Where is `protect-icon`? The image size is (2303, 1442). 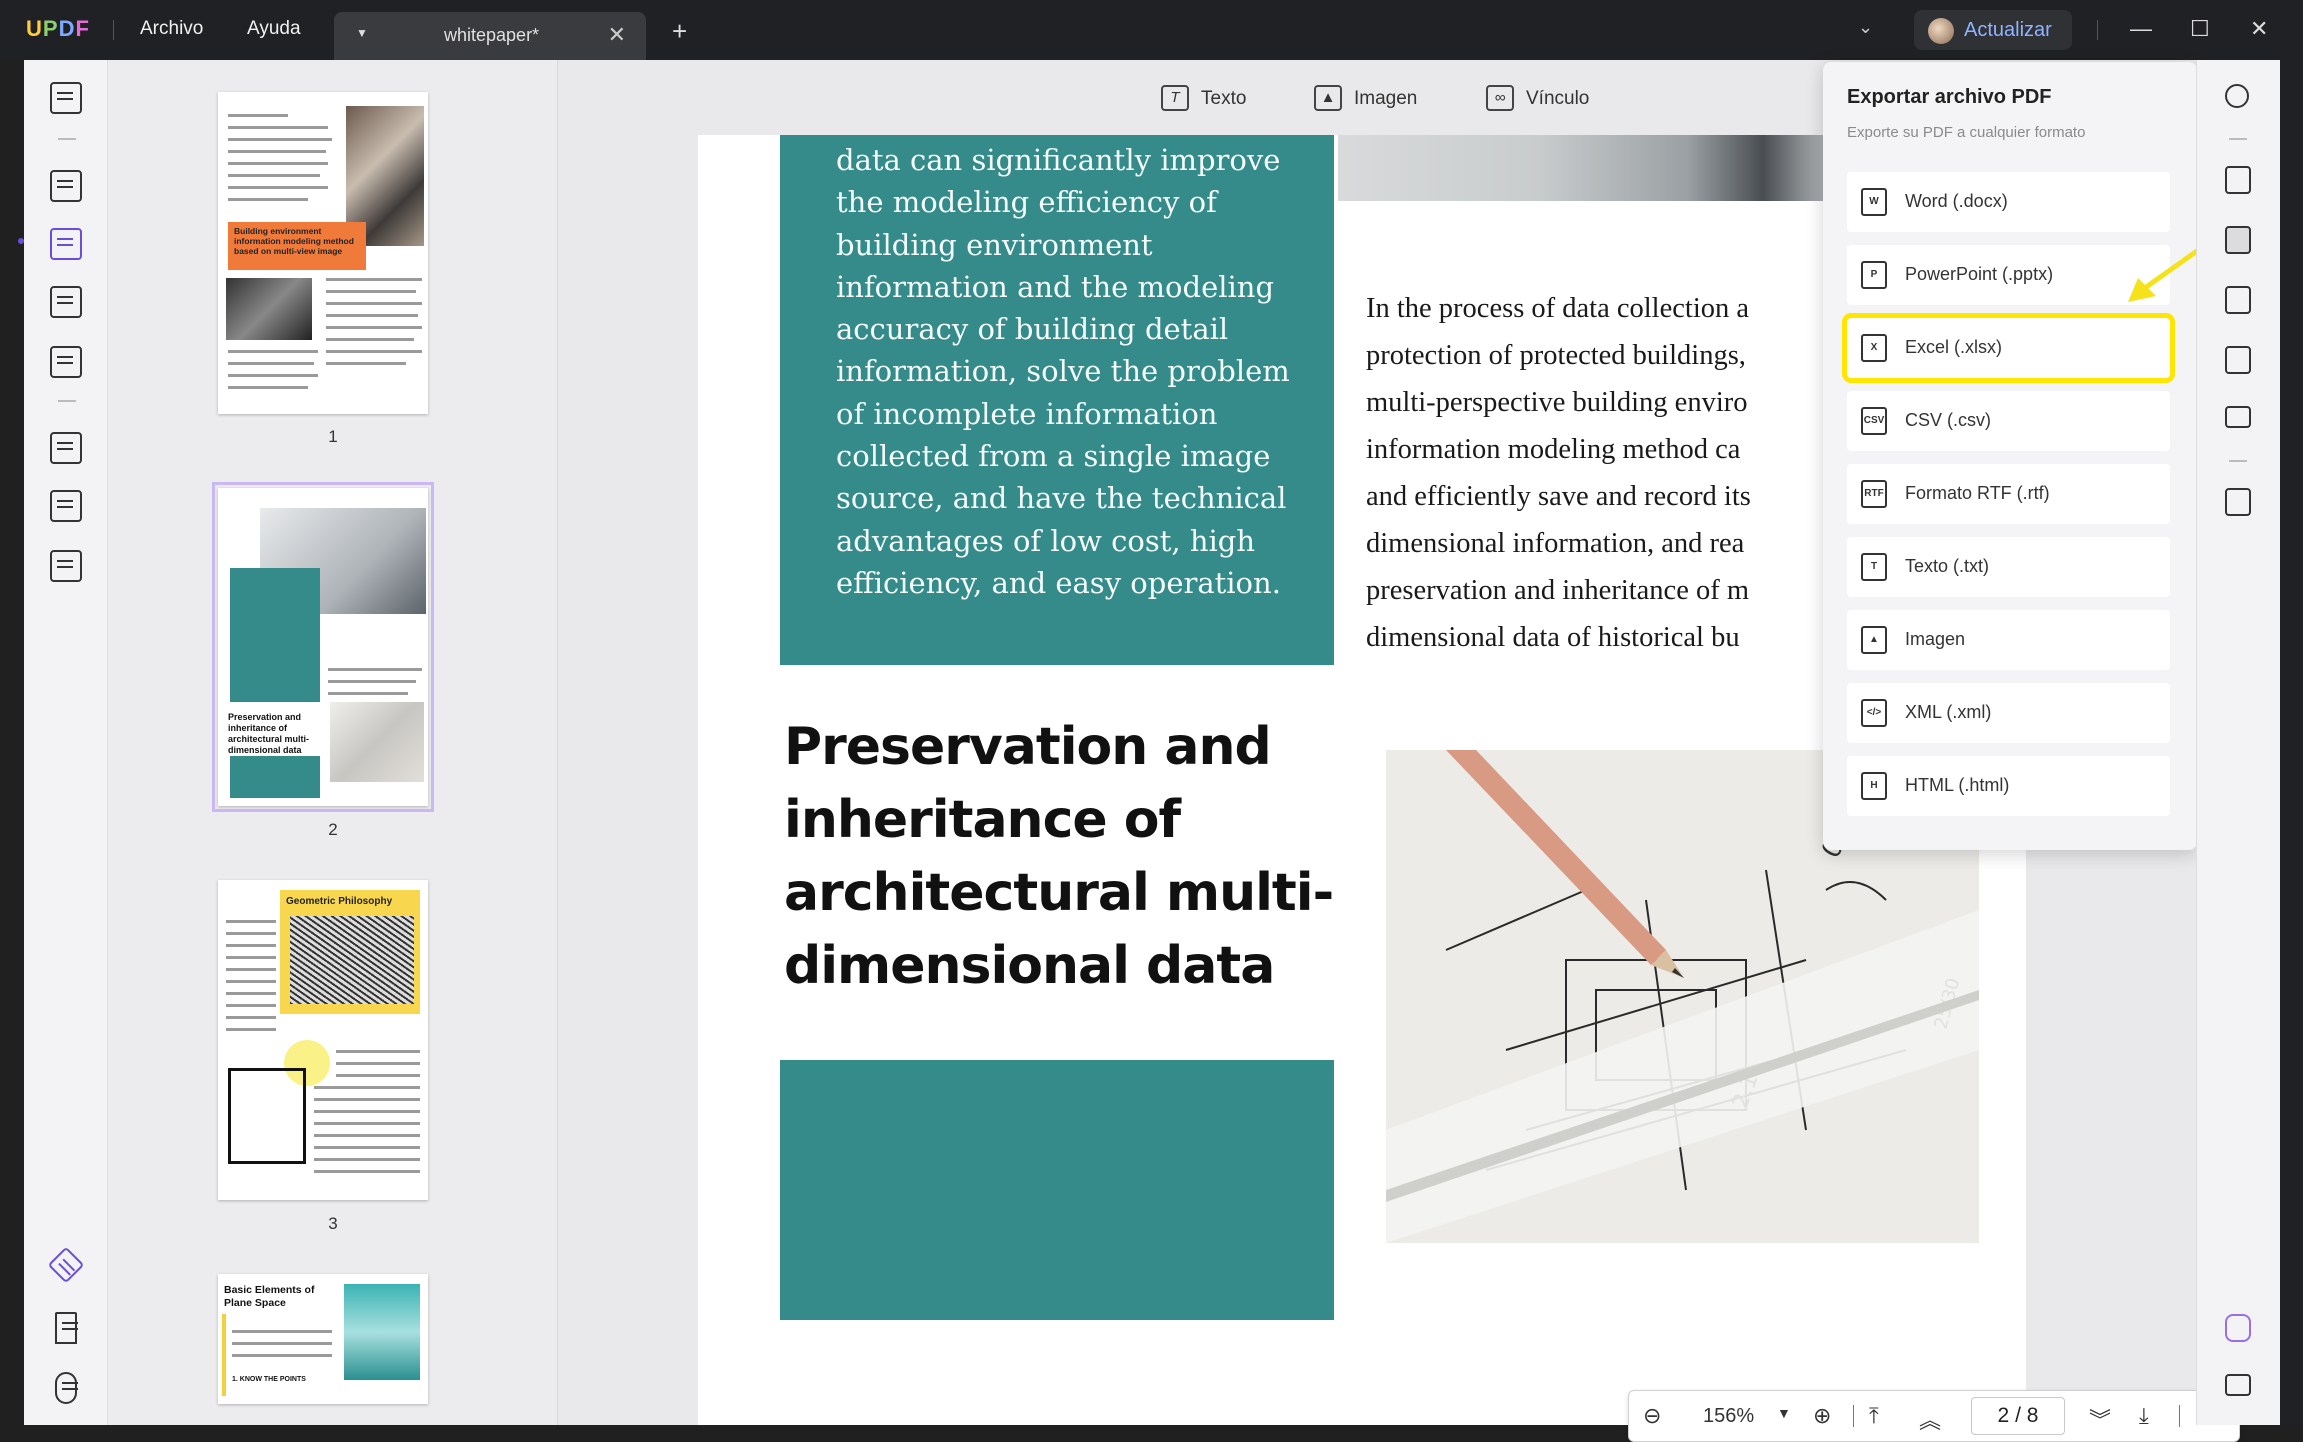
protect-icon is located at coordinates (2238, 300).